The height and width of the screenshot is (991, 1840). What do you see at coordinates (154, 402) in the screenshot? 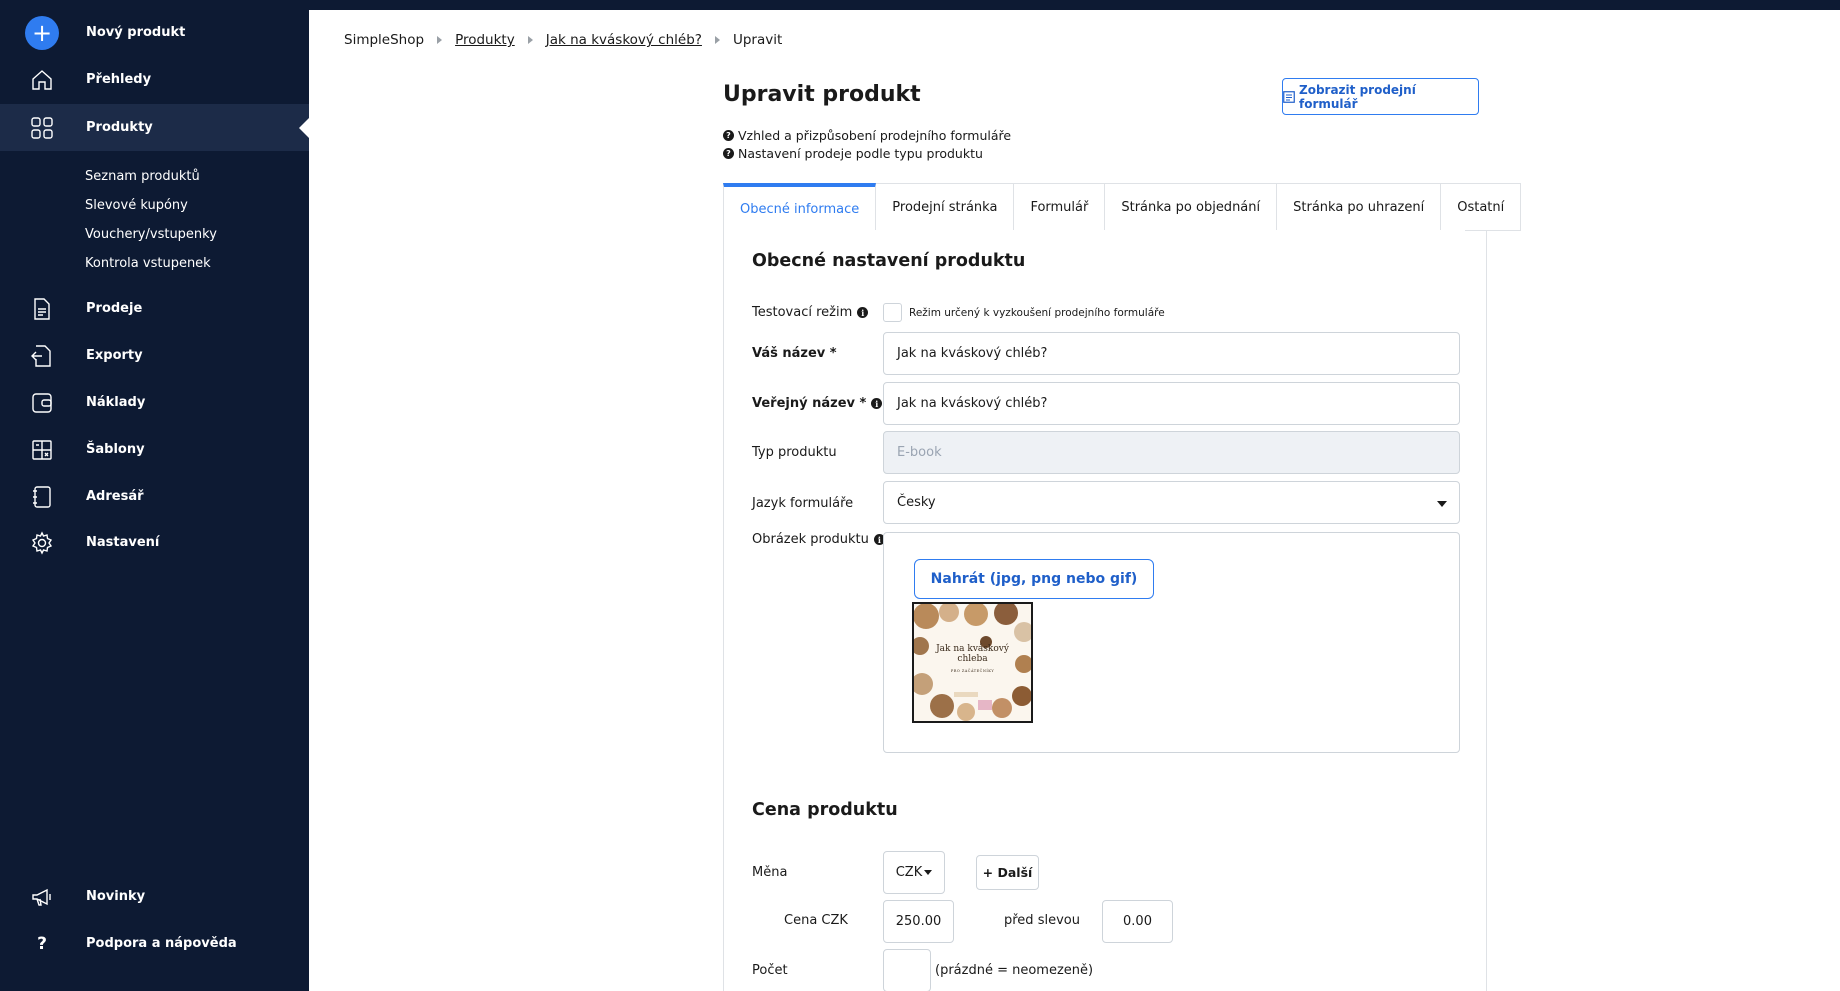
I see `sidebar-item-naklady: Náklady` at bounding box center [154, 402].